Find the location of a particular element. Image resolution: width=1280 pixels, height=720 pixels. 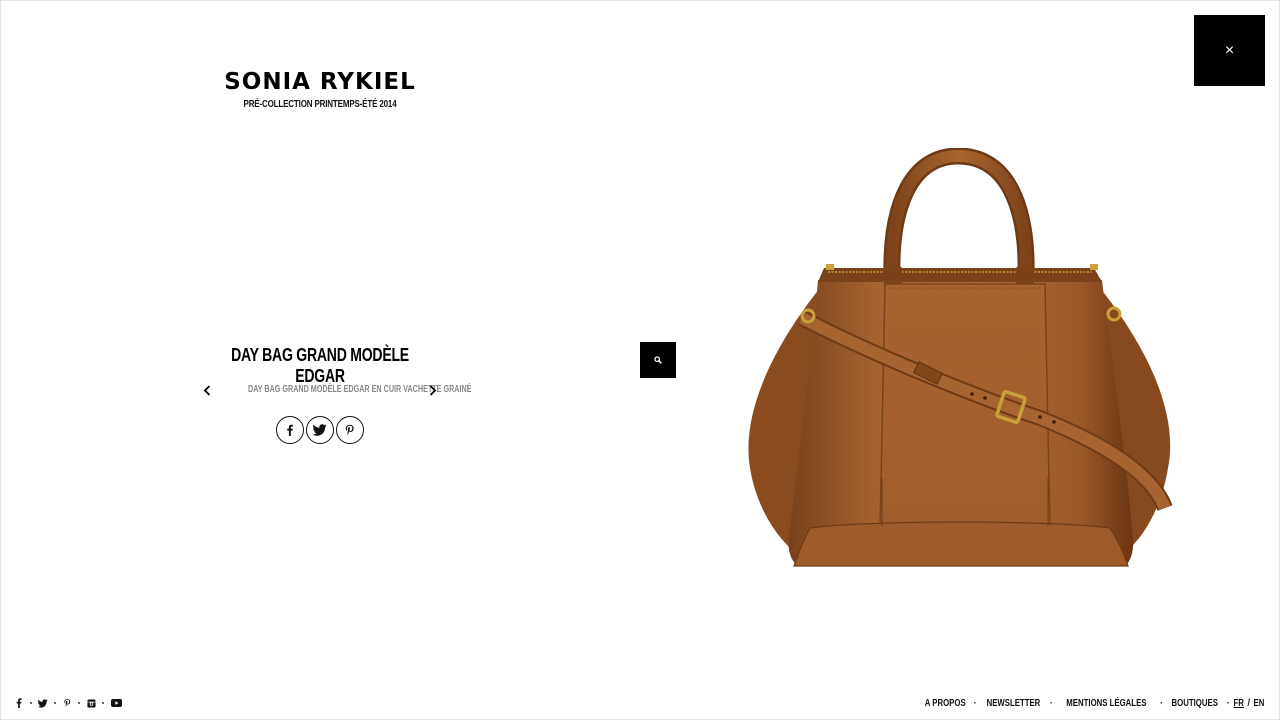

chevron-left-icon is located at coordinates (207, 390).